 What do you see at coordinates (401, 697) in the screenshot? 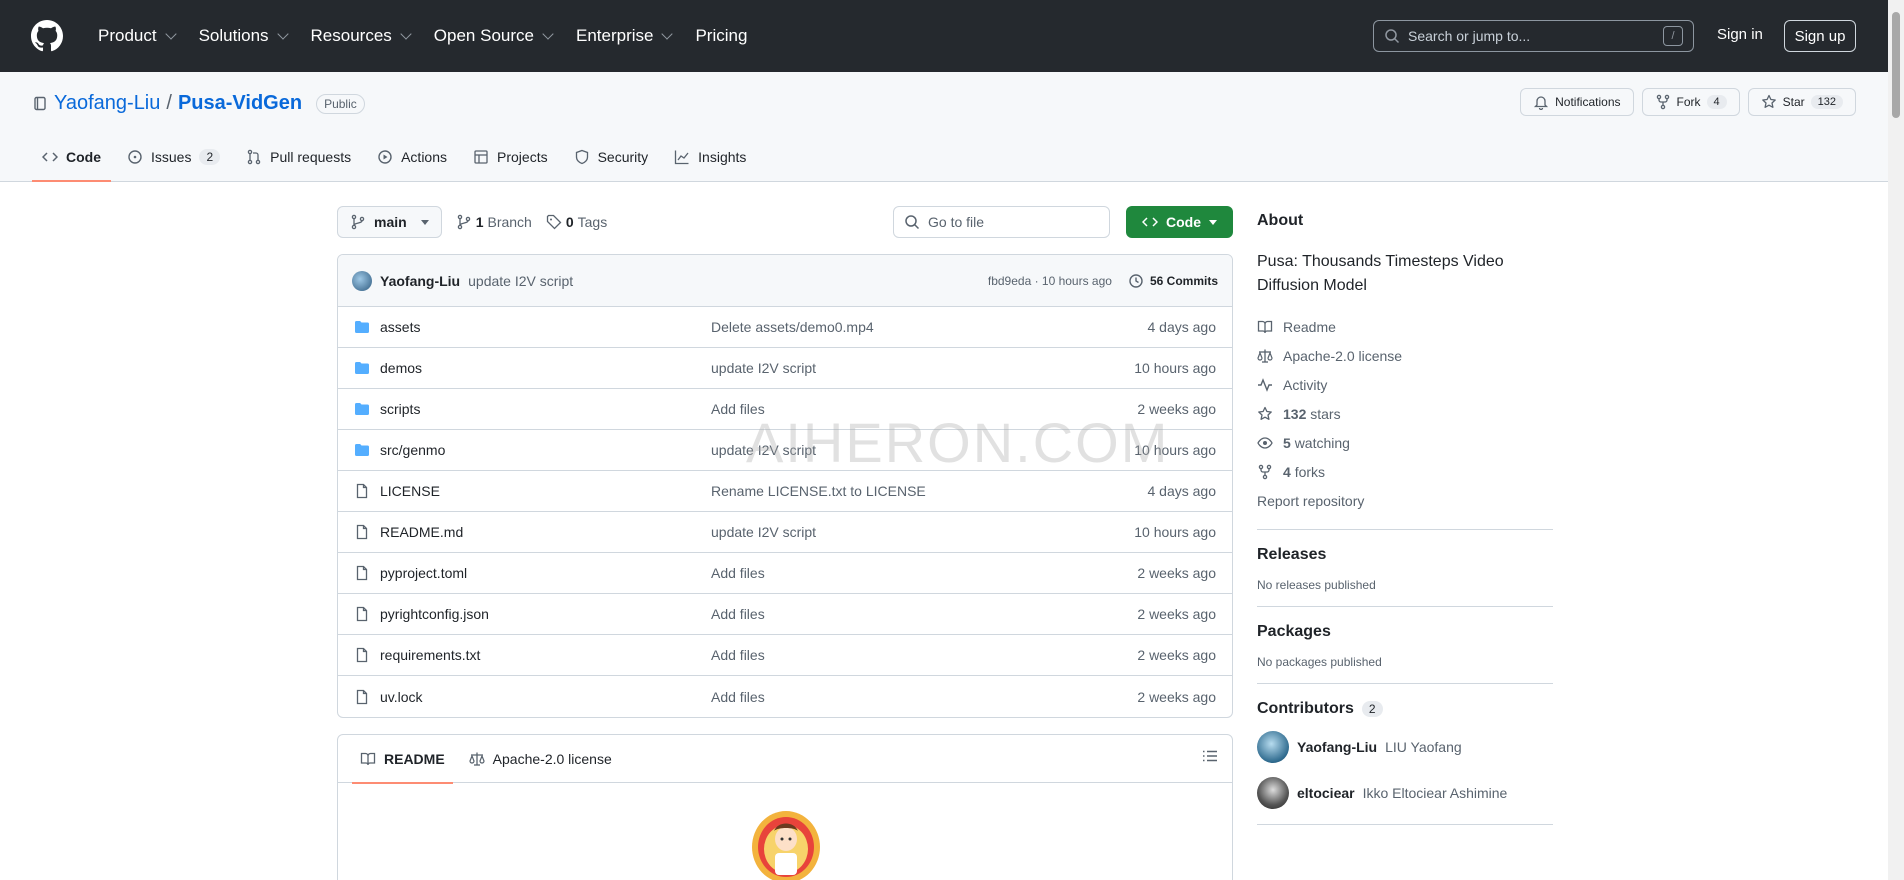
I see `file-name-link: uv.lock` at bounding box center [401, 697].